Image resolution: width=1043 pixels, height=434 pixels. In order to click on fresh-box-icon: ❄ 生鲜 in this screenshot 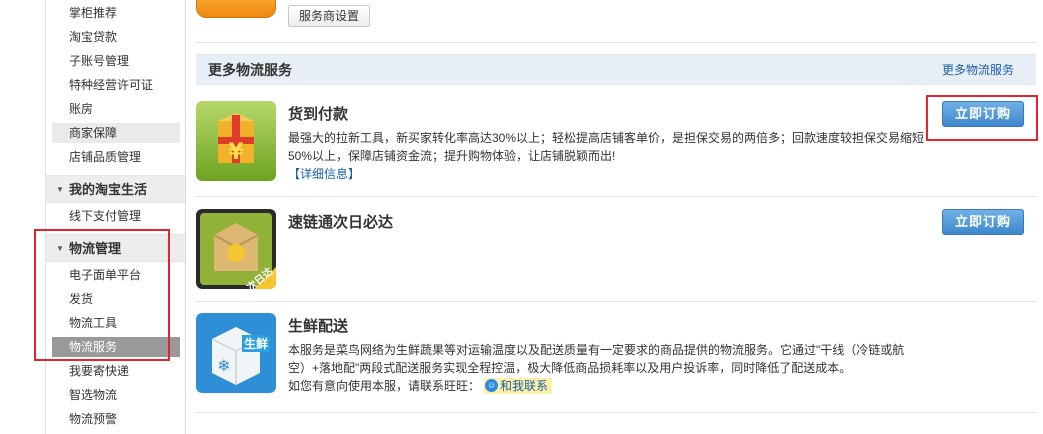, I will do `click(236, 353)`.